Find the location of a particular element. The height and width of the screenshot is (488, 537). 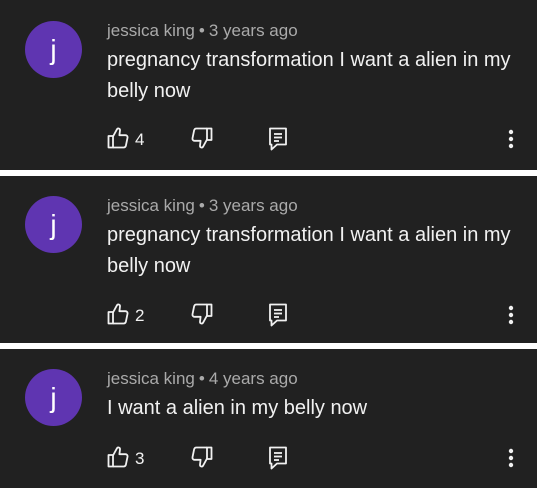

like-count: 4 is located at coordinates (140, 139).